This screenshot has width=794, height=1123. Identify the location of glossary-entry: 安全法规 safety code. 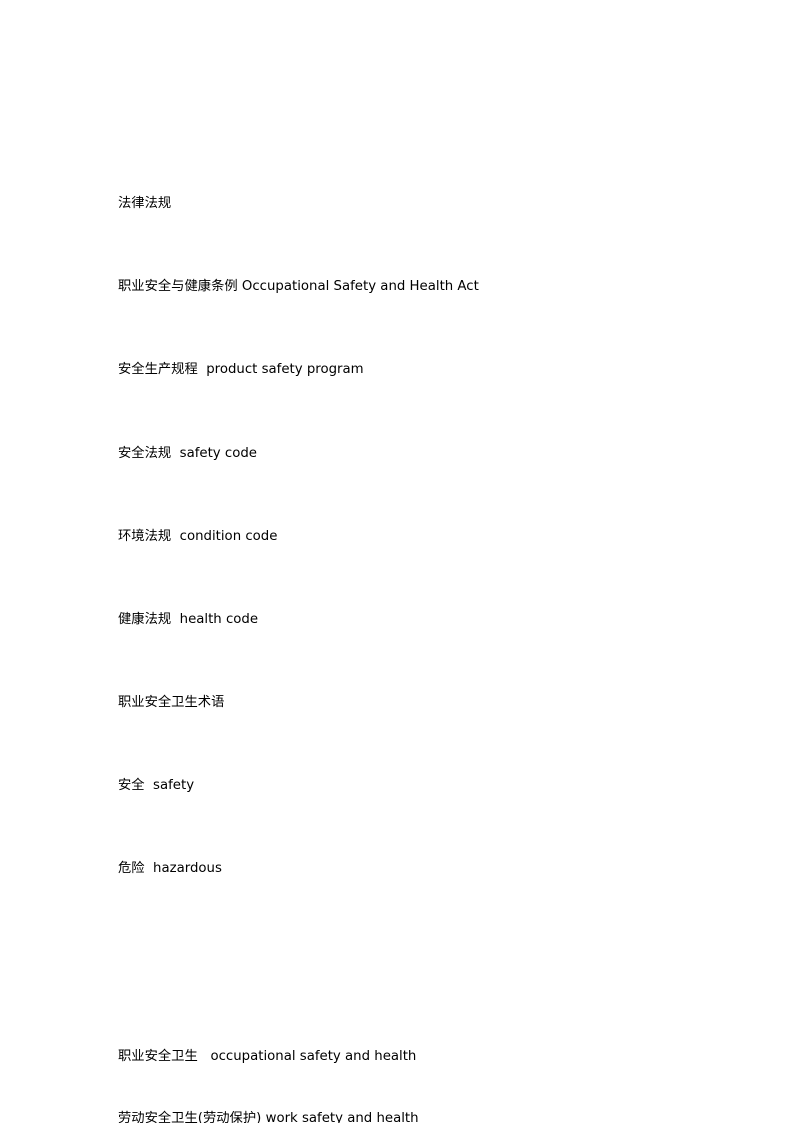
(187, 453).